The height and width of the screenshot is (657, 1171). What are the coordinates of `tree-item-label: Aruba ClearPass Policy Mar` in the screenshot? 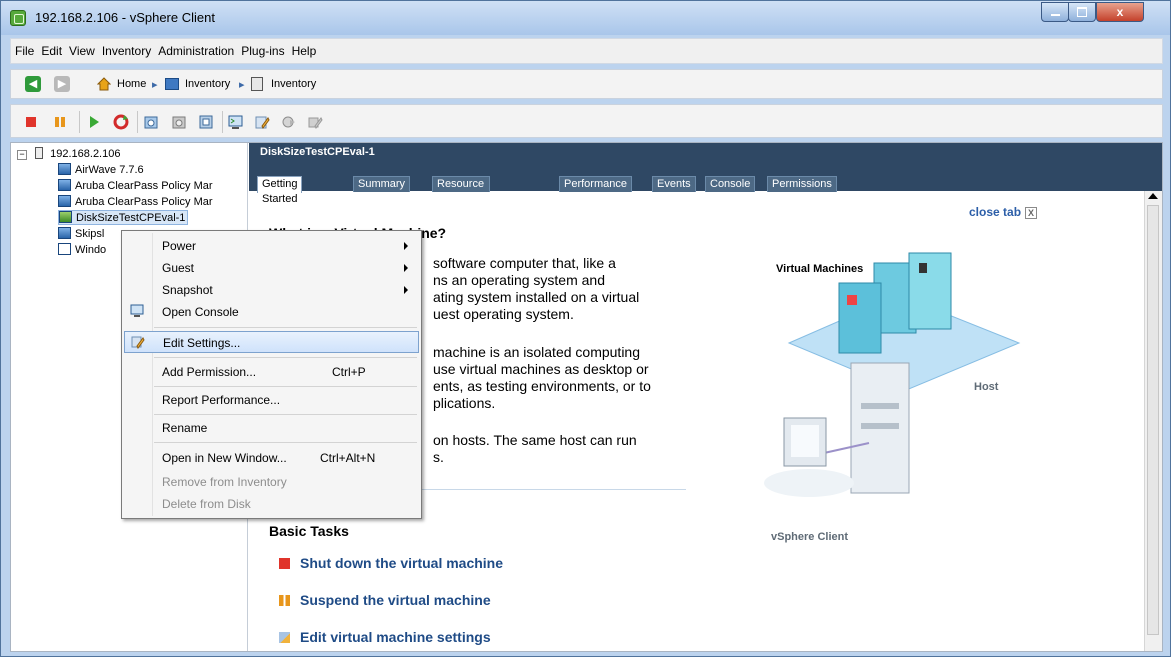 It's located at (144, 202).